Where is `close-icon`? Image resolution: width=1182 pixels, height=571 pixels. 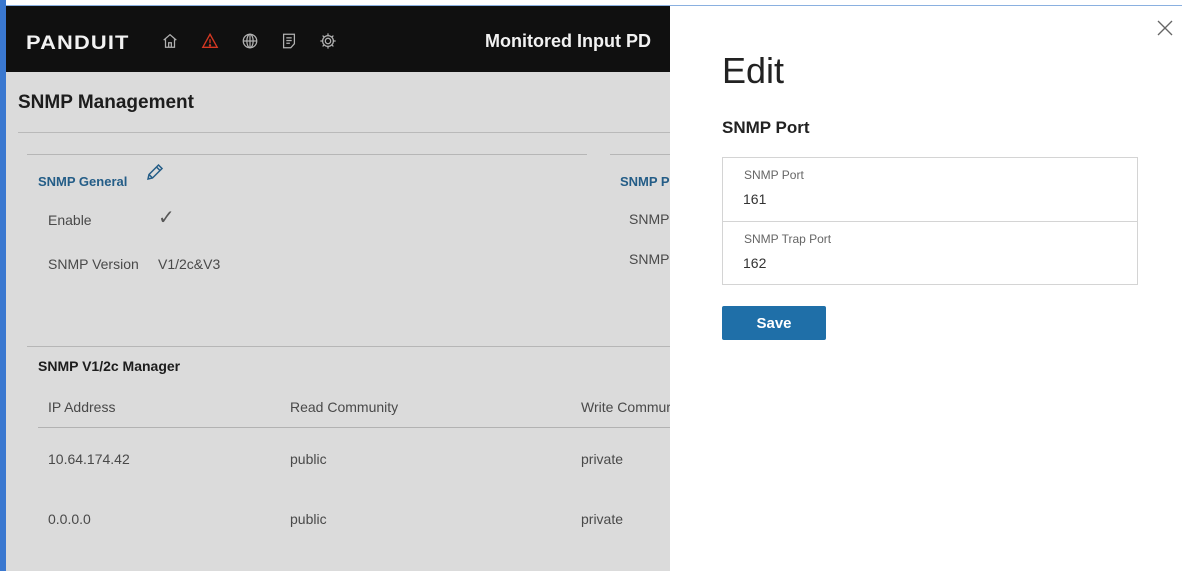 close-icon is located at coordinates (1165, 28).